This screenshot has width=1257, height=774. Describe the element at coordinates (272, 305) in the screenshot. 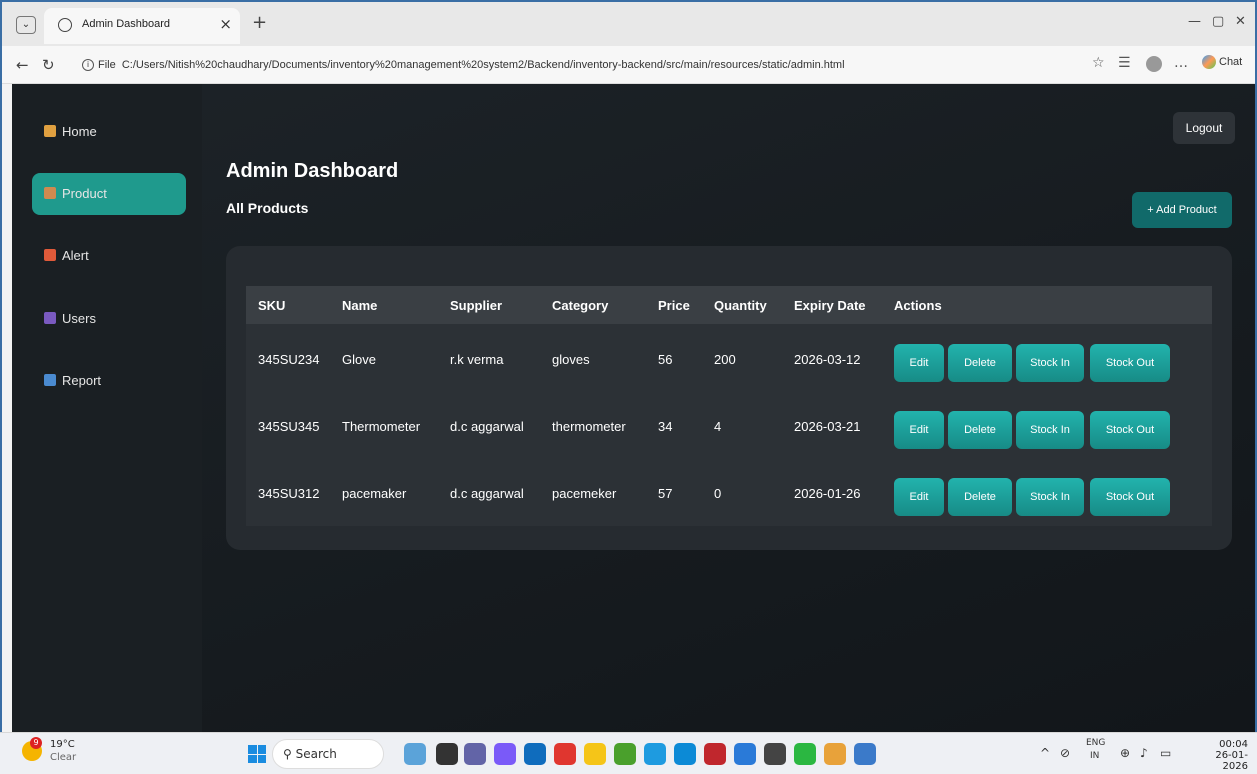

I see `column-header: SKU` at that location.